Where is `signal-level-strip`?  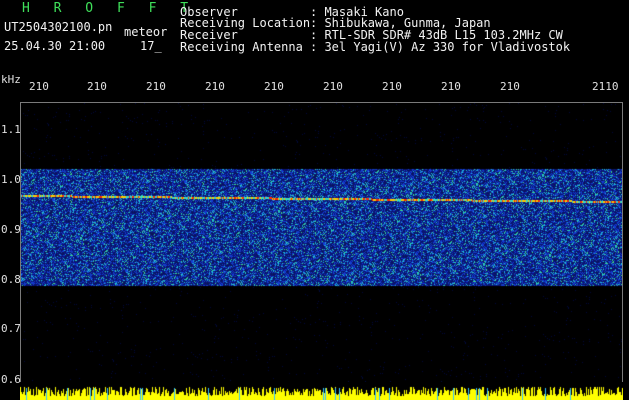
signal-level-strip is located at coordinates (321, 391).